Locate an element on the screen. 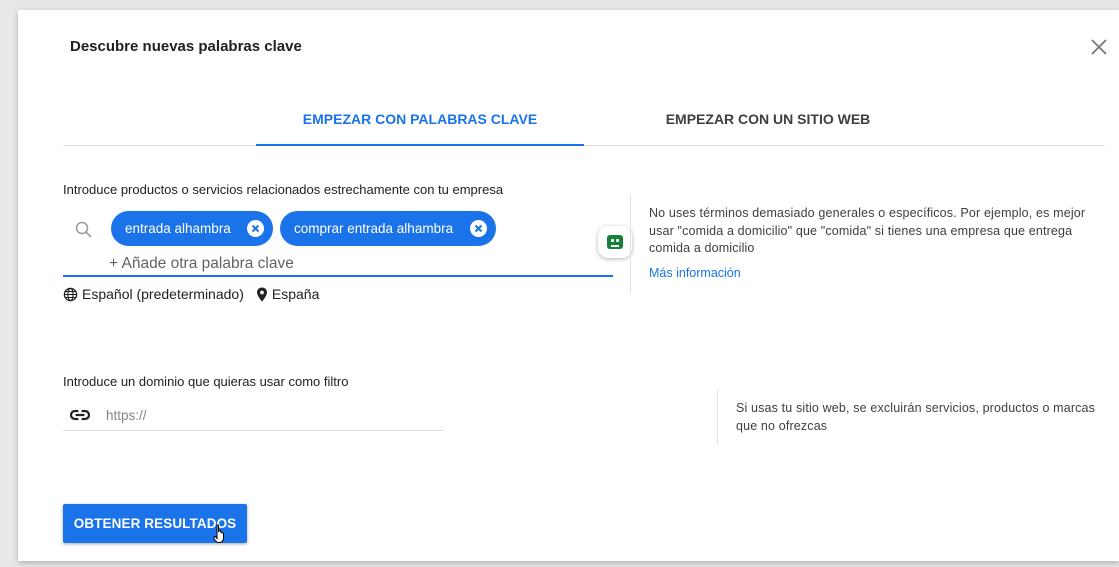  domain-url-input is located at coordinates (274, 415).